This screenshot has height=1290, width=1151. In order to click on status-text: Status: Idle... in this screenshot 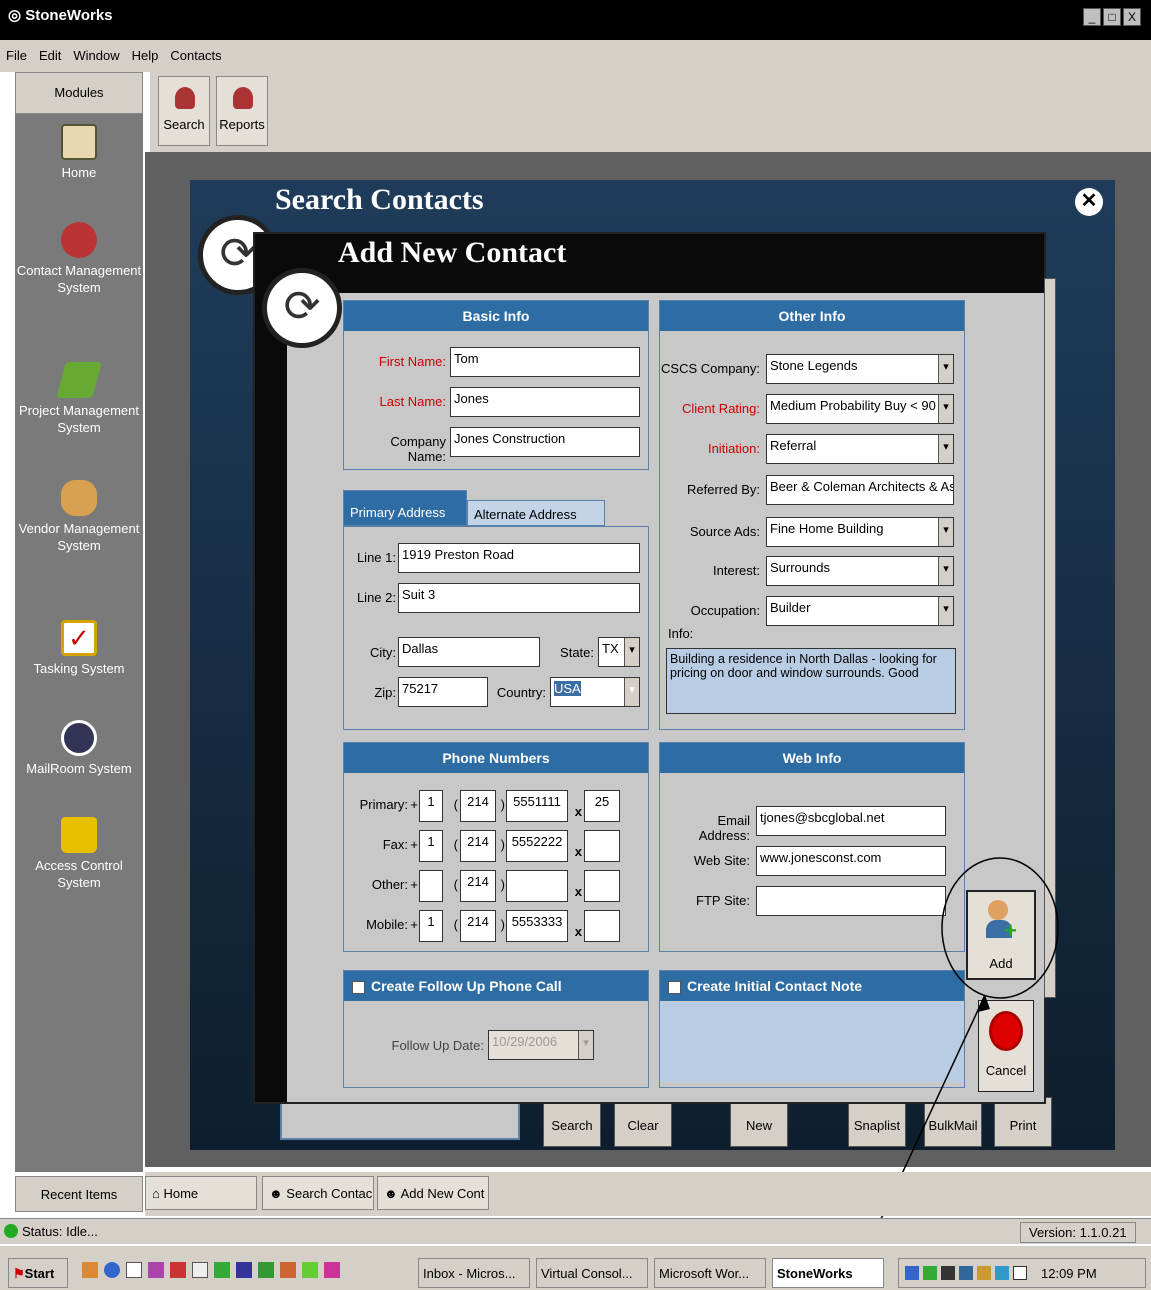, I will do `click(60, 1231)`.